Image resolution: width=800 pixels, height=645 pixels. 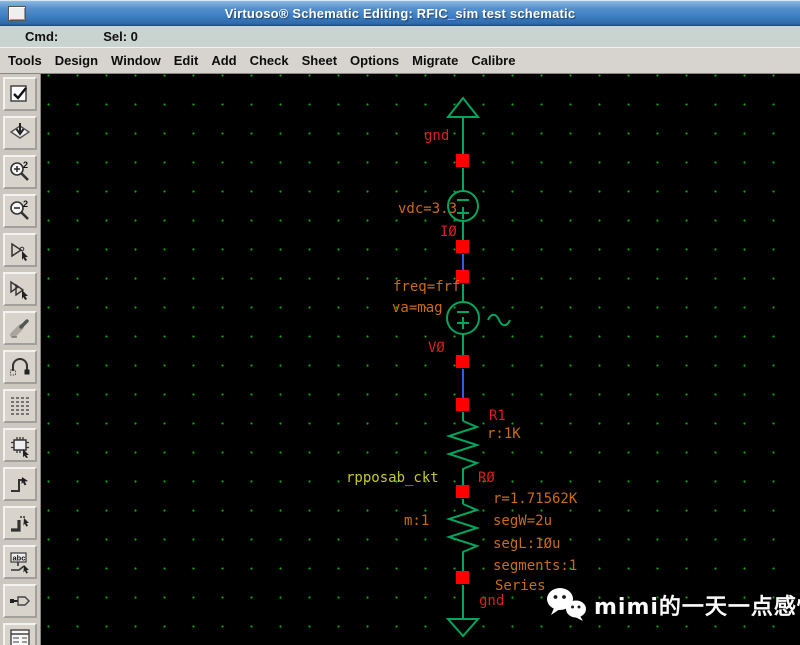 What do you see at coordinates (478, 367) in the screenshot?
I see `schematic-drawing` at bounding box center [478, 367].